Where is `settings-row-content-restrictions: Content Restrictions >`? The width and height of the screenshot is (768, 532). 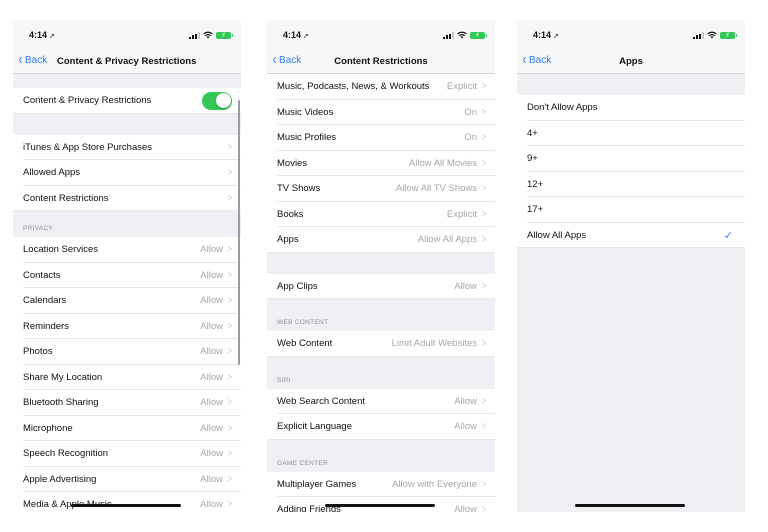 settings-row-content-restrictions: Content Restrictions > is located at coordinates (127, 198).